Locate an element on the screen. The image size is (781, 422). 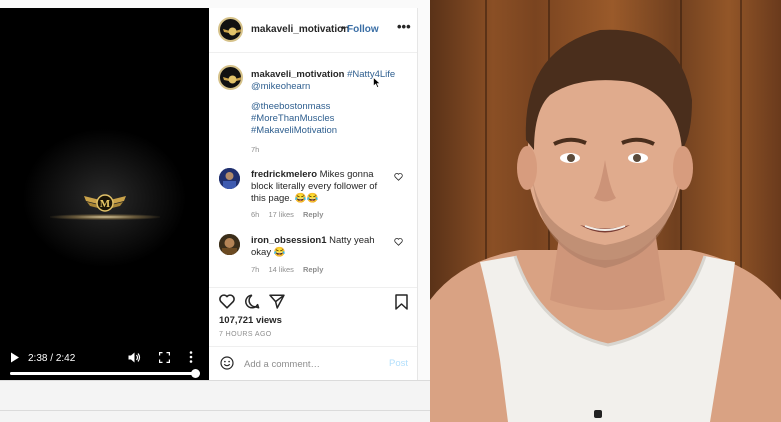
post-timestamp: 7 HOURS AGO is located at coordinates (245, 334).